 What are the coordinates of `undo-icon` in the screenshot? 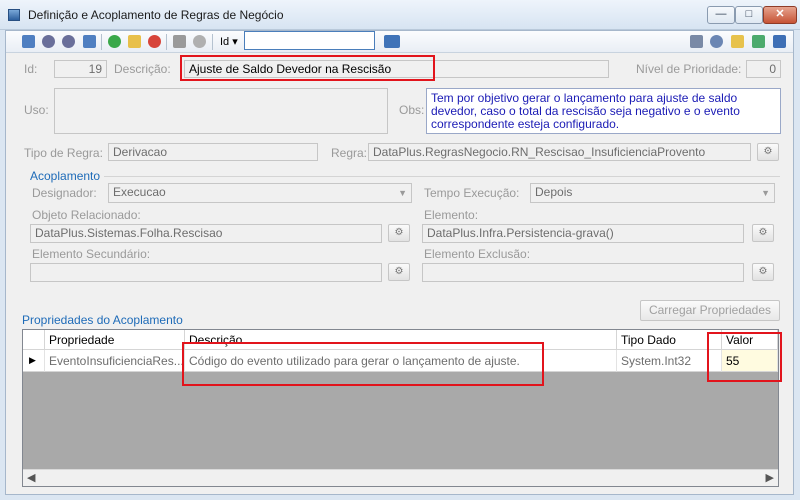 It's located at (199, 41).